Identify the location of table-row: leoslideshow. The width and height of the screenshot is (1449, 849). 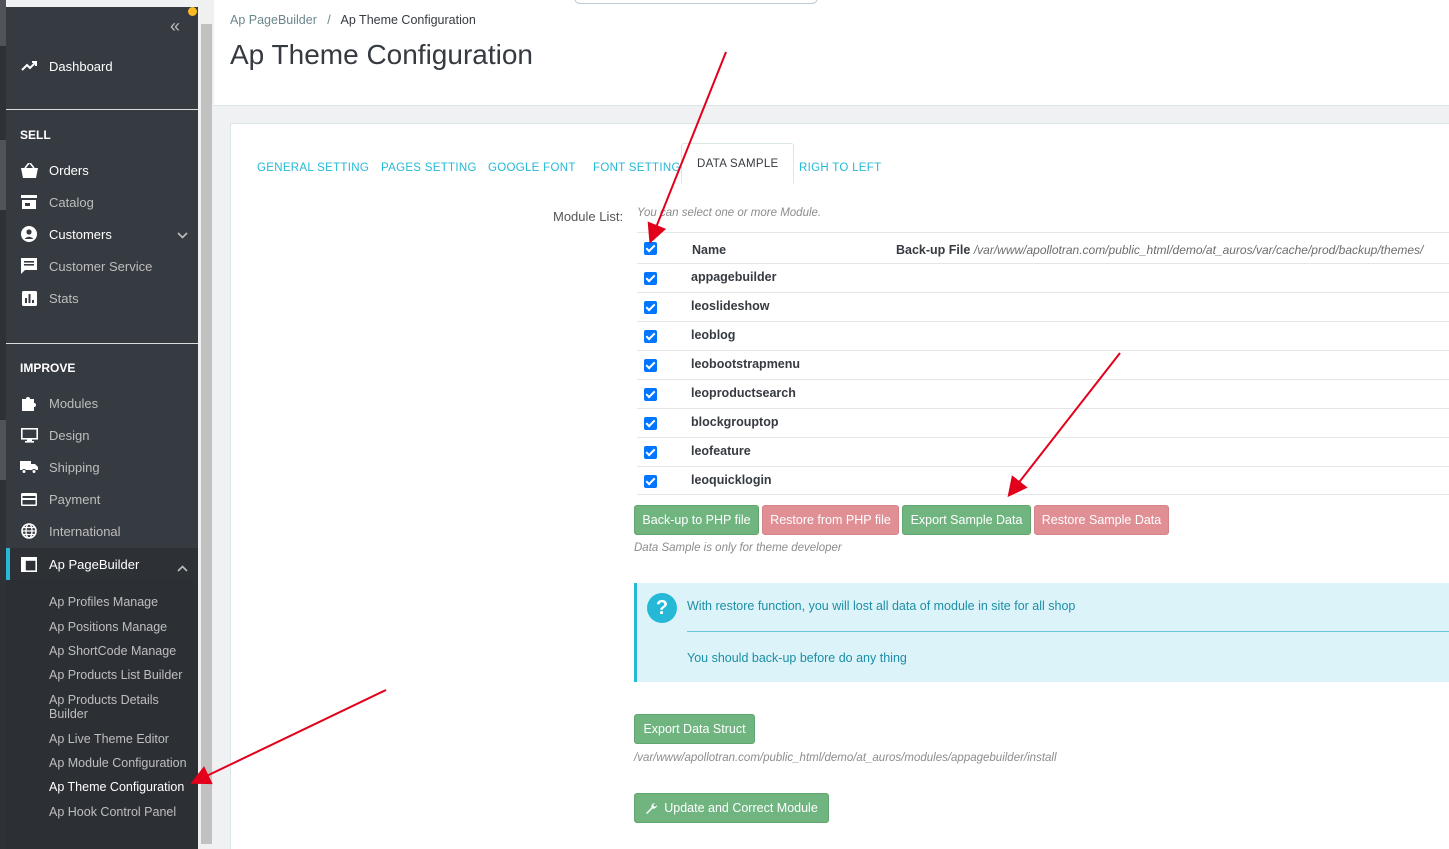
(1043, 306).